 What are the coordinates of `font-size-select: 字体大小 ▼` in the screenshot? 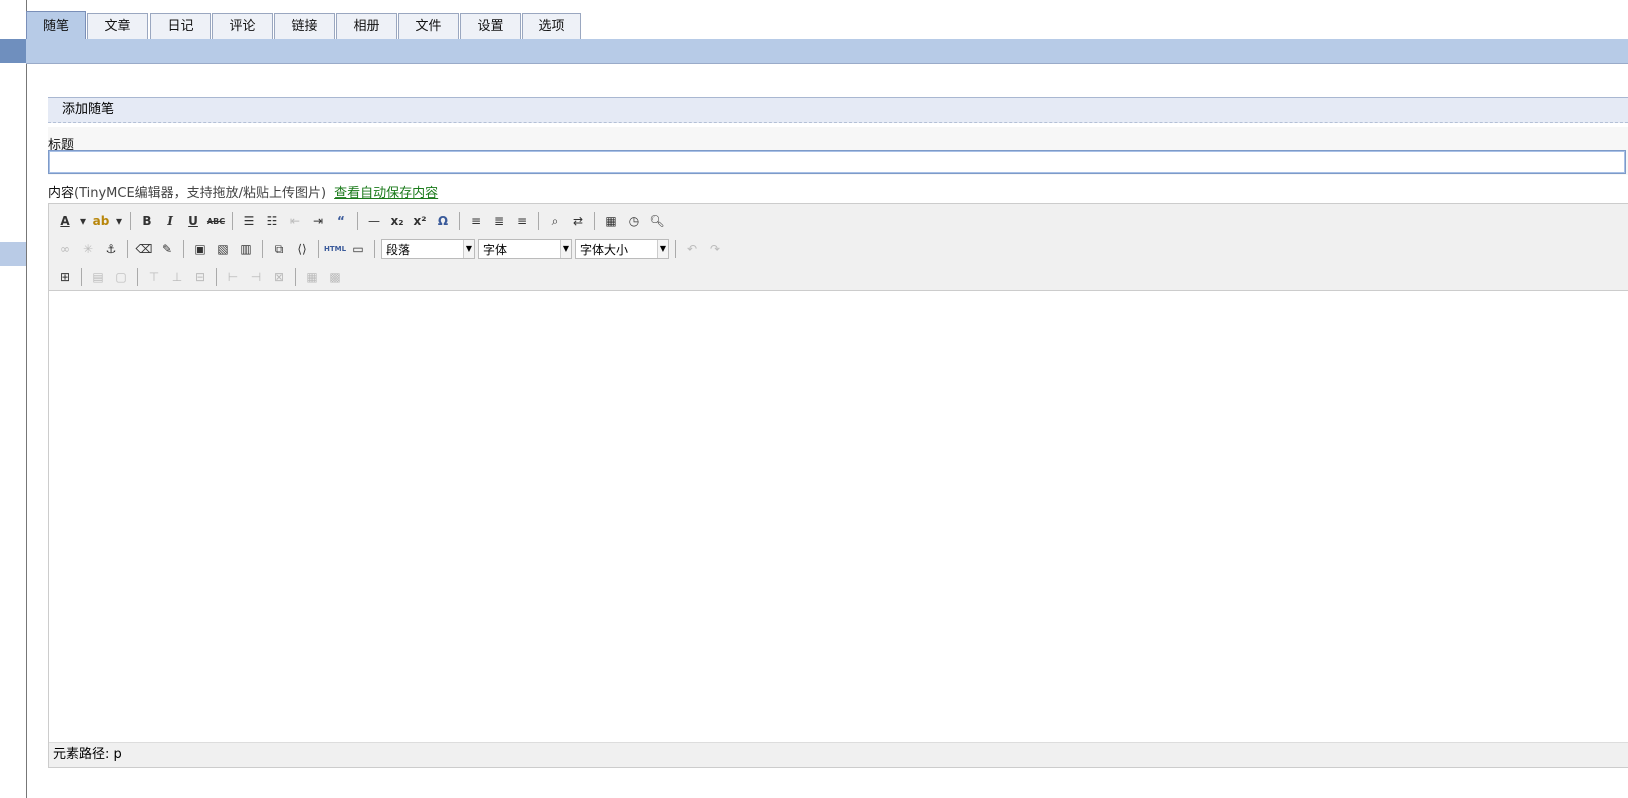 It's located at (622, 249).